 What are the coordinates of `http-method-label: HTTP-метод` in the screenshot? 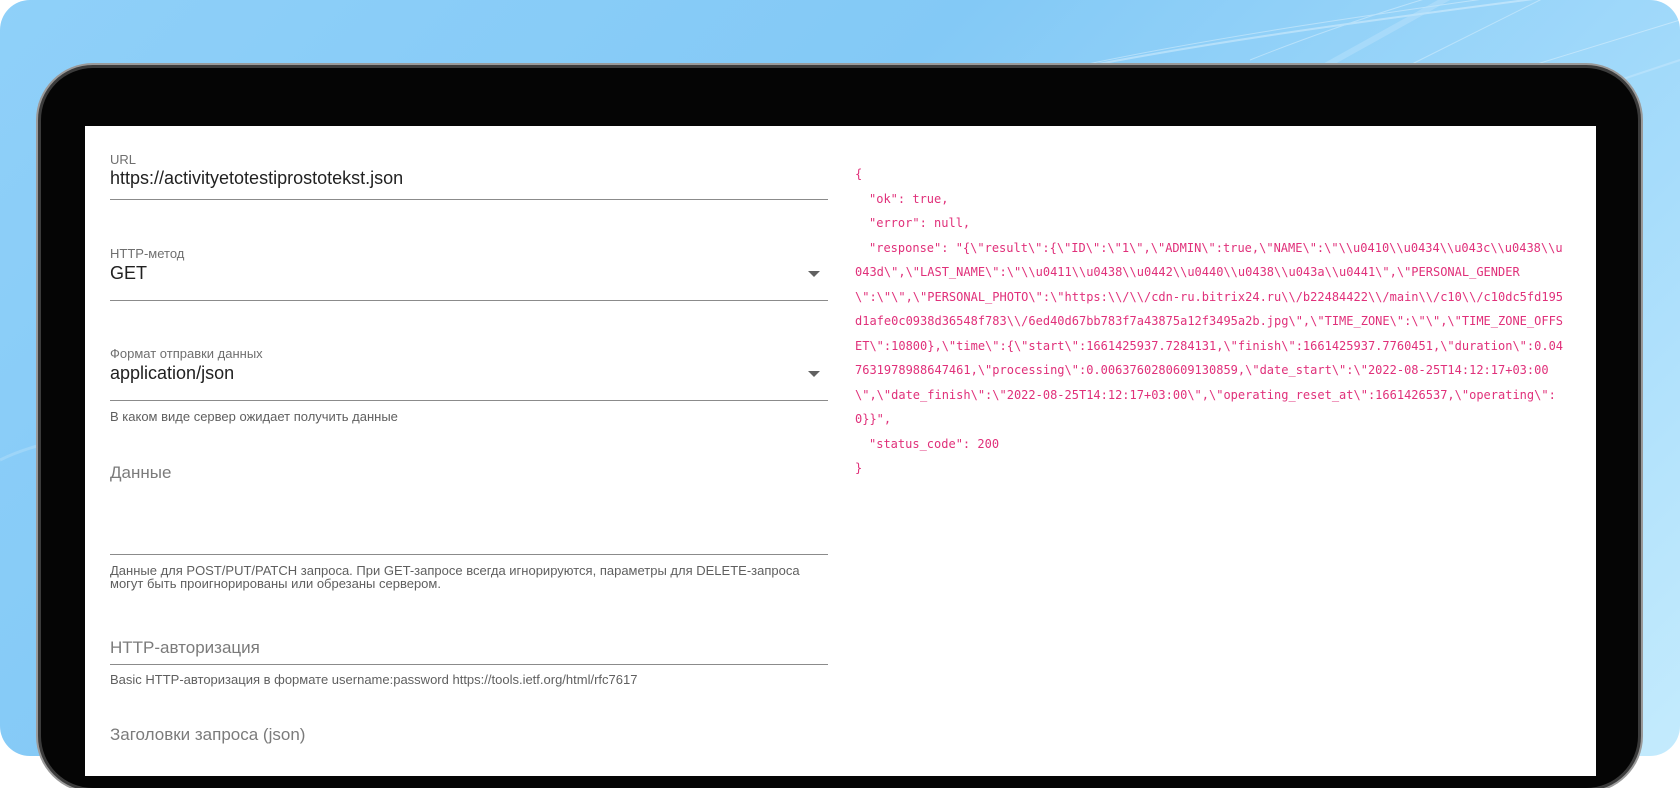 It's located at (147, 253).